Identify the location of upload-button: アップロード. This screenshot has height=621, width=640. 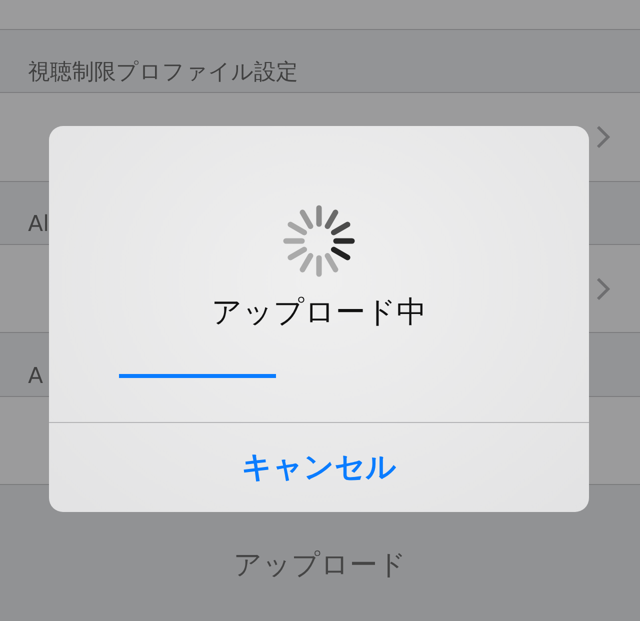
(320, 565).